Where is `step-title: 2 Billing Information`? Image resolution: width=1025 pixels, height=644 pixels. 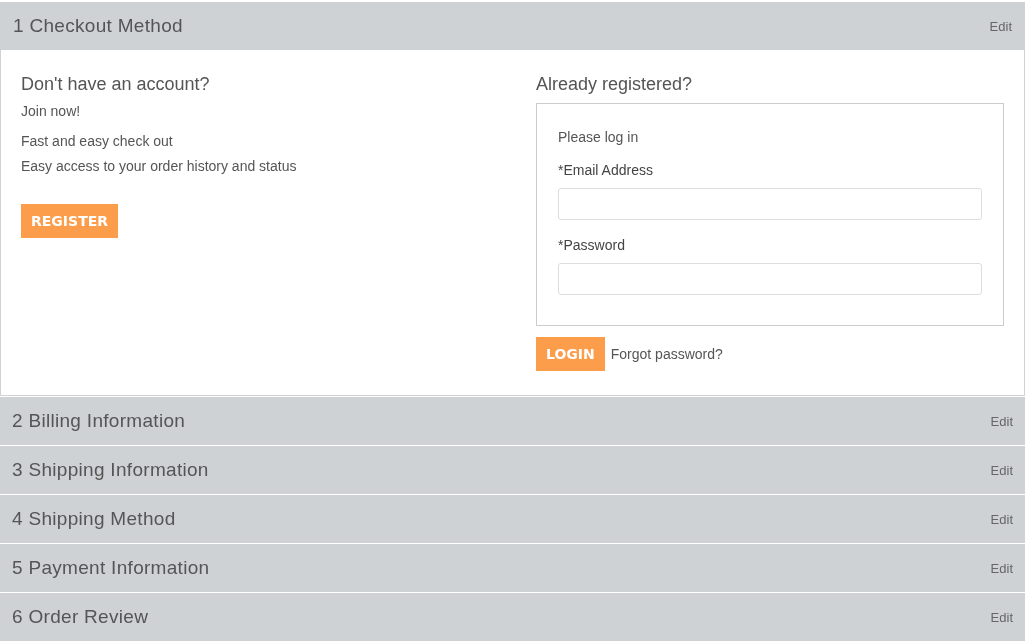 step-title: 2 Billing Information is located at coordinates (99, 421).